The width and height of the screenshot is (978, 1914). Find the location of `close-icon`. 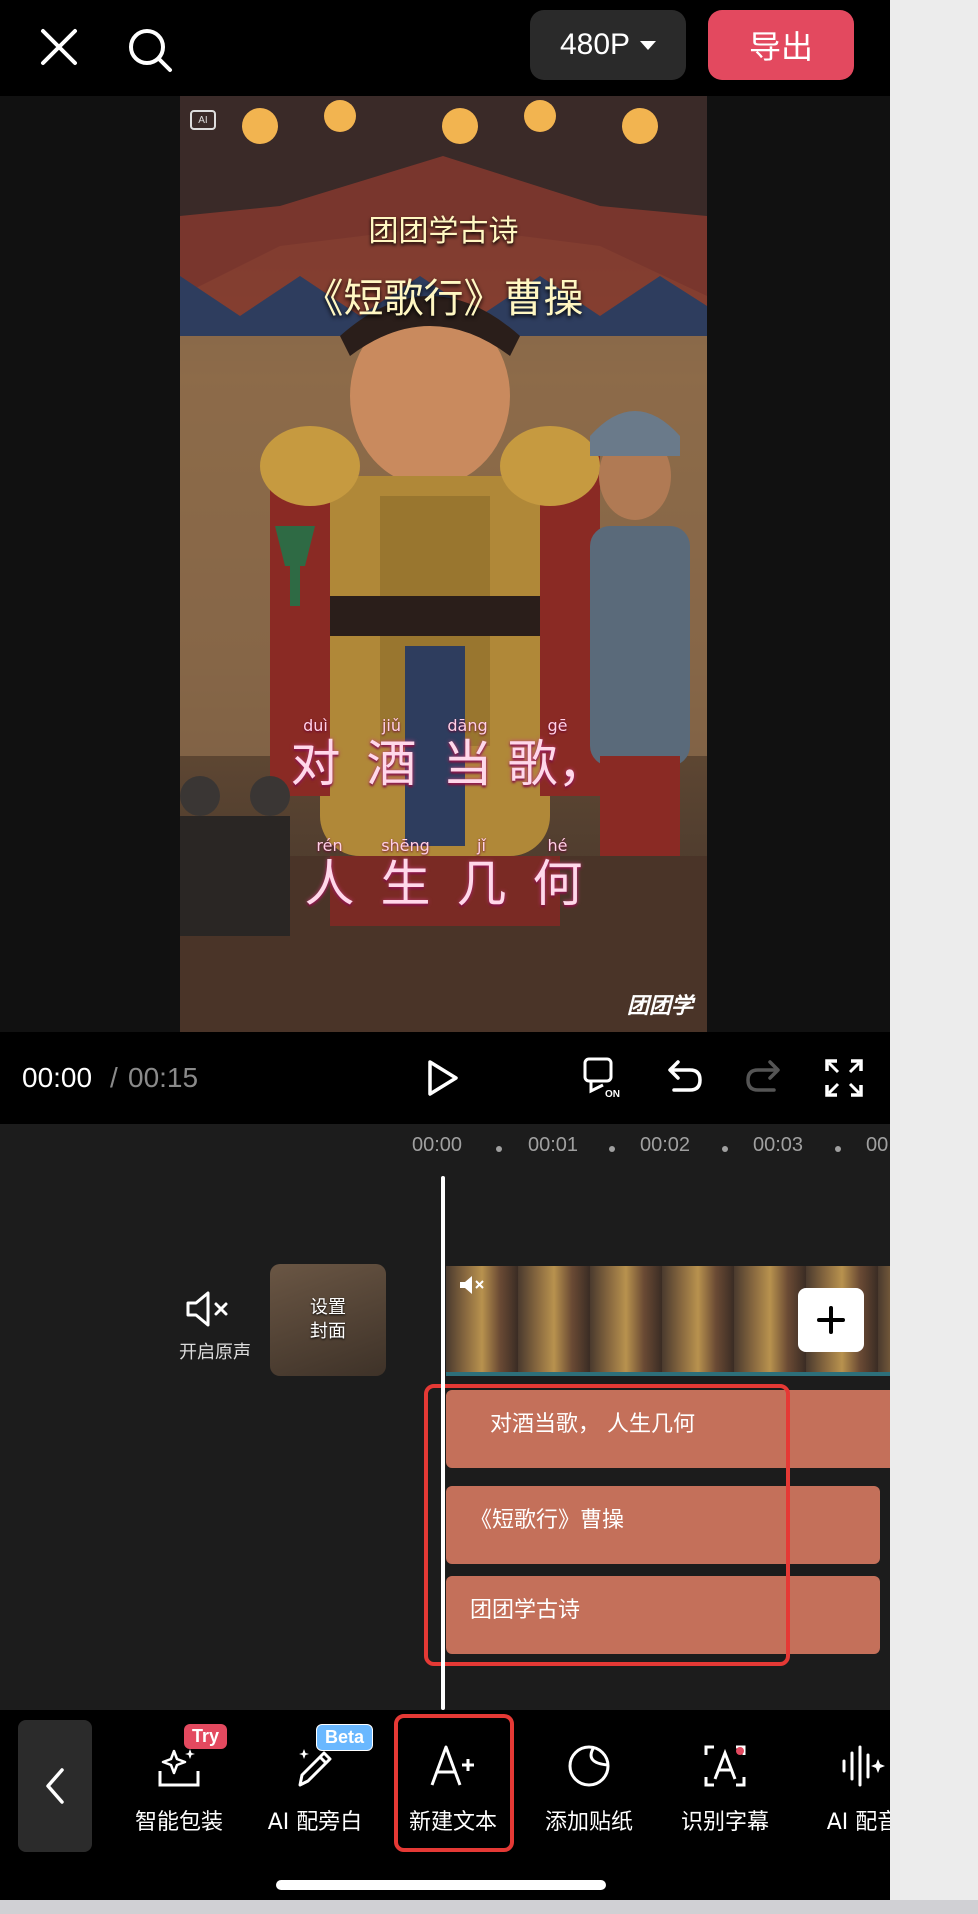

close-icon is located at coordinates (59, 47).